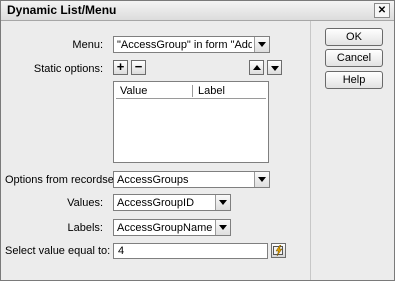  Describe the element at coordinates (191, 179) in the screenshot. I see `recordset-select: AccessGroups` at that location.